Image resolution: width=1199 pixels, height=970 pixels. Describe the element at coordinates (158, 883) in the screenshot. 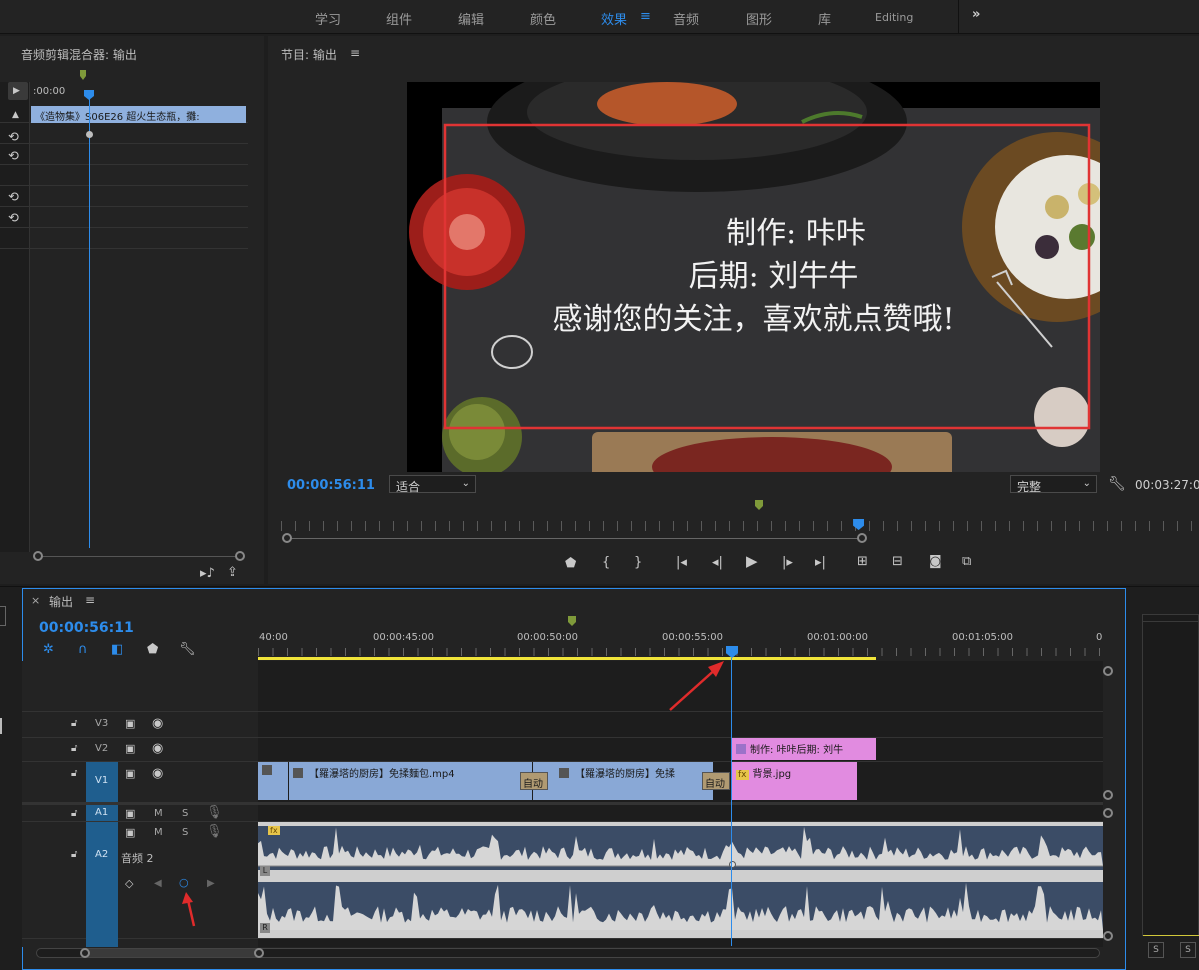

I see `arrow-left-icon: ◀` at that location.